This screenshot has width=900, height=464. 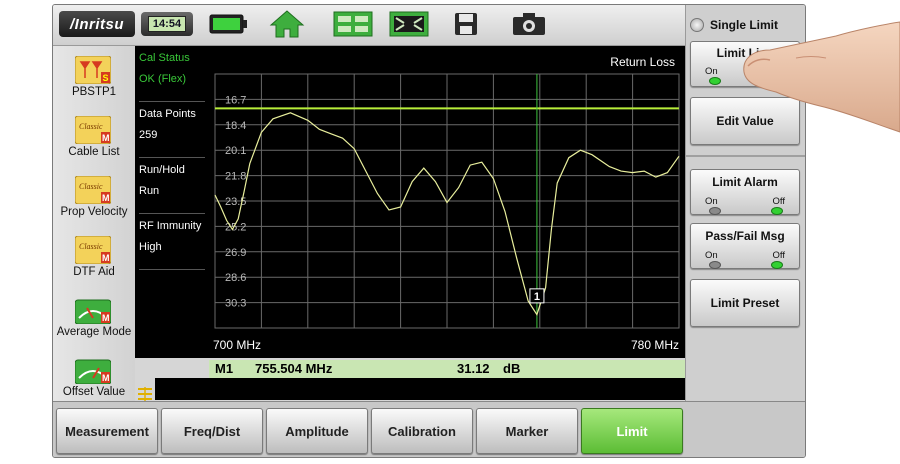 What do you see at coordinates (94, 260) in the screenshot?
I see `sidebar-item-dtf-aid: Classic M DTF Aid` at bounding box center [94, 260].